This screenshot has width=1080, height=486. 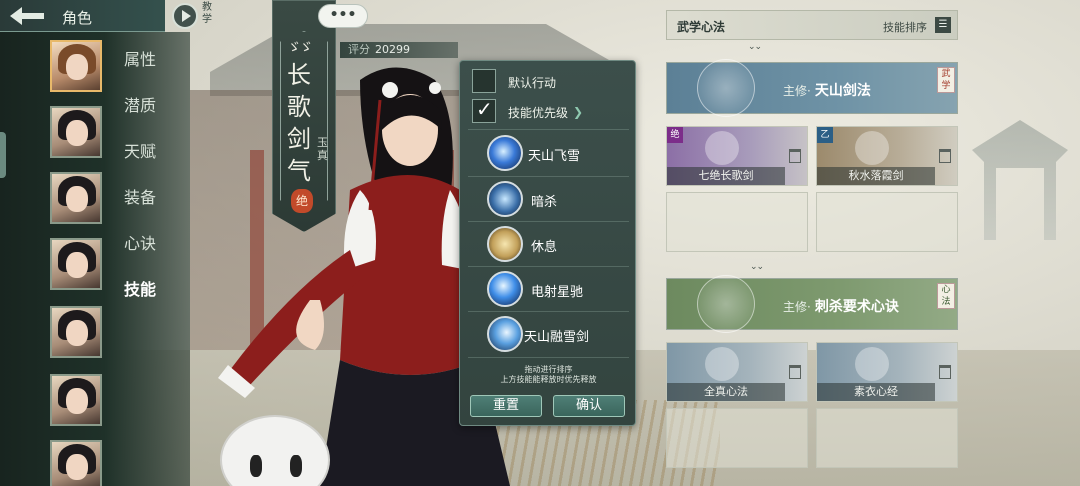 I want to click on skill-priority-item: 天山融雪剑, so click(x=548, y=334).